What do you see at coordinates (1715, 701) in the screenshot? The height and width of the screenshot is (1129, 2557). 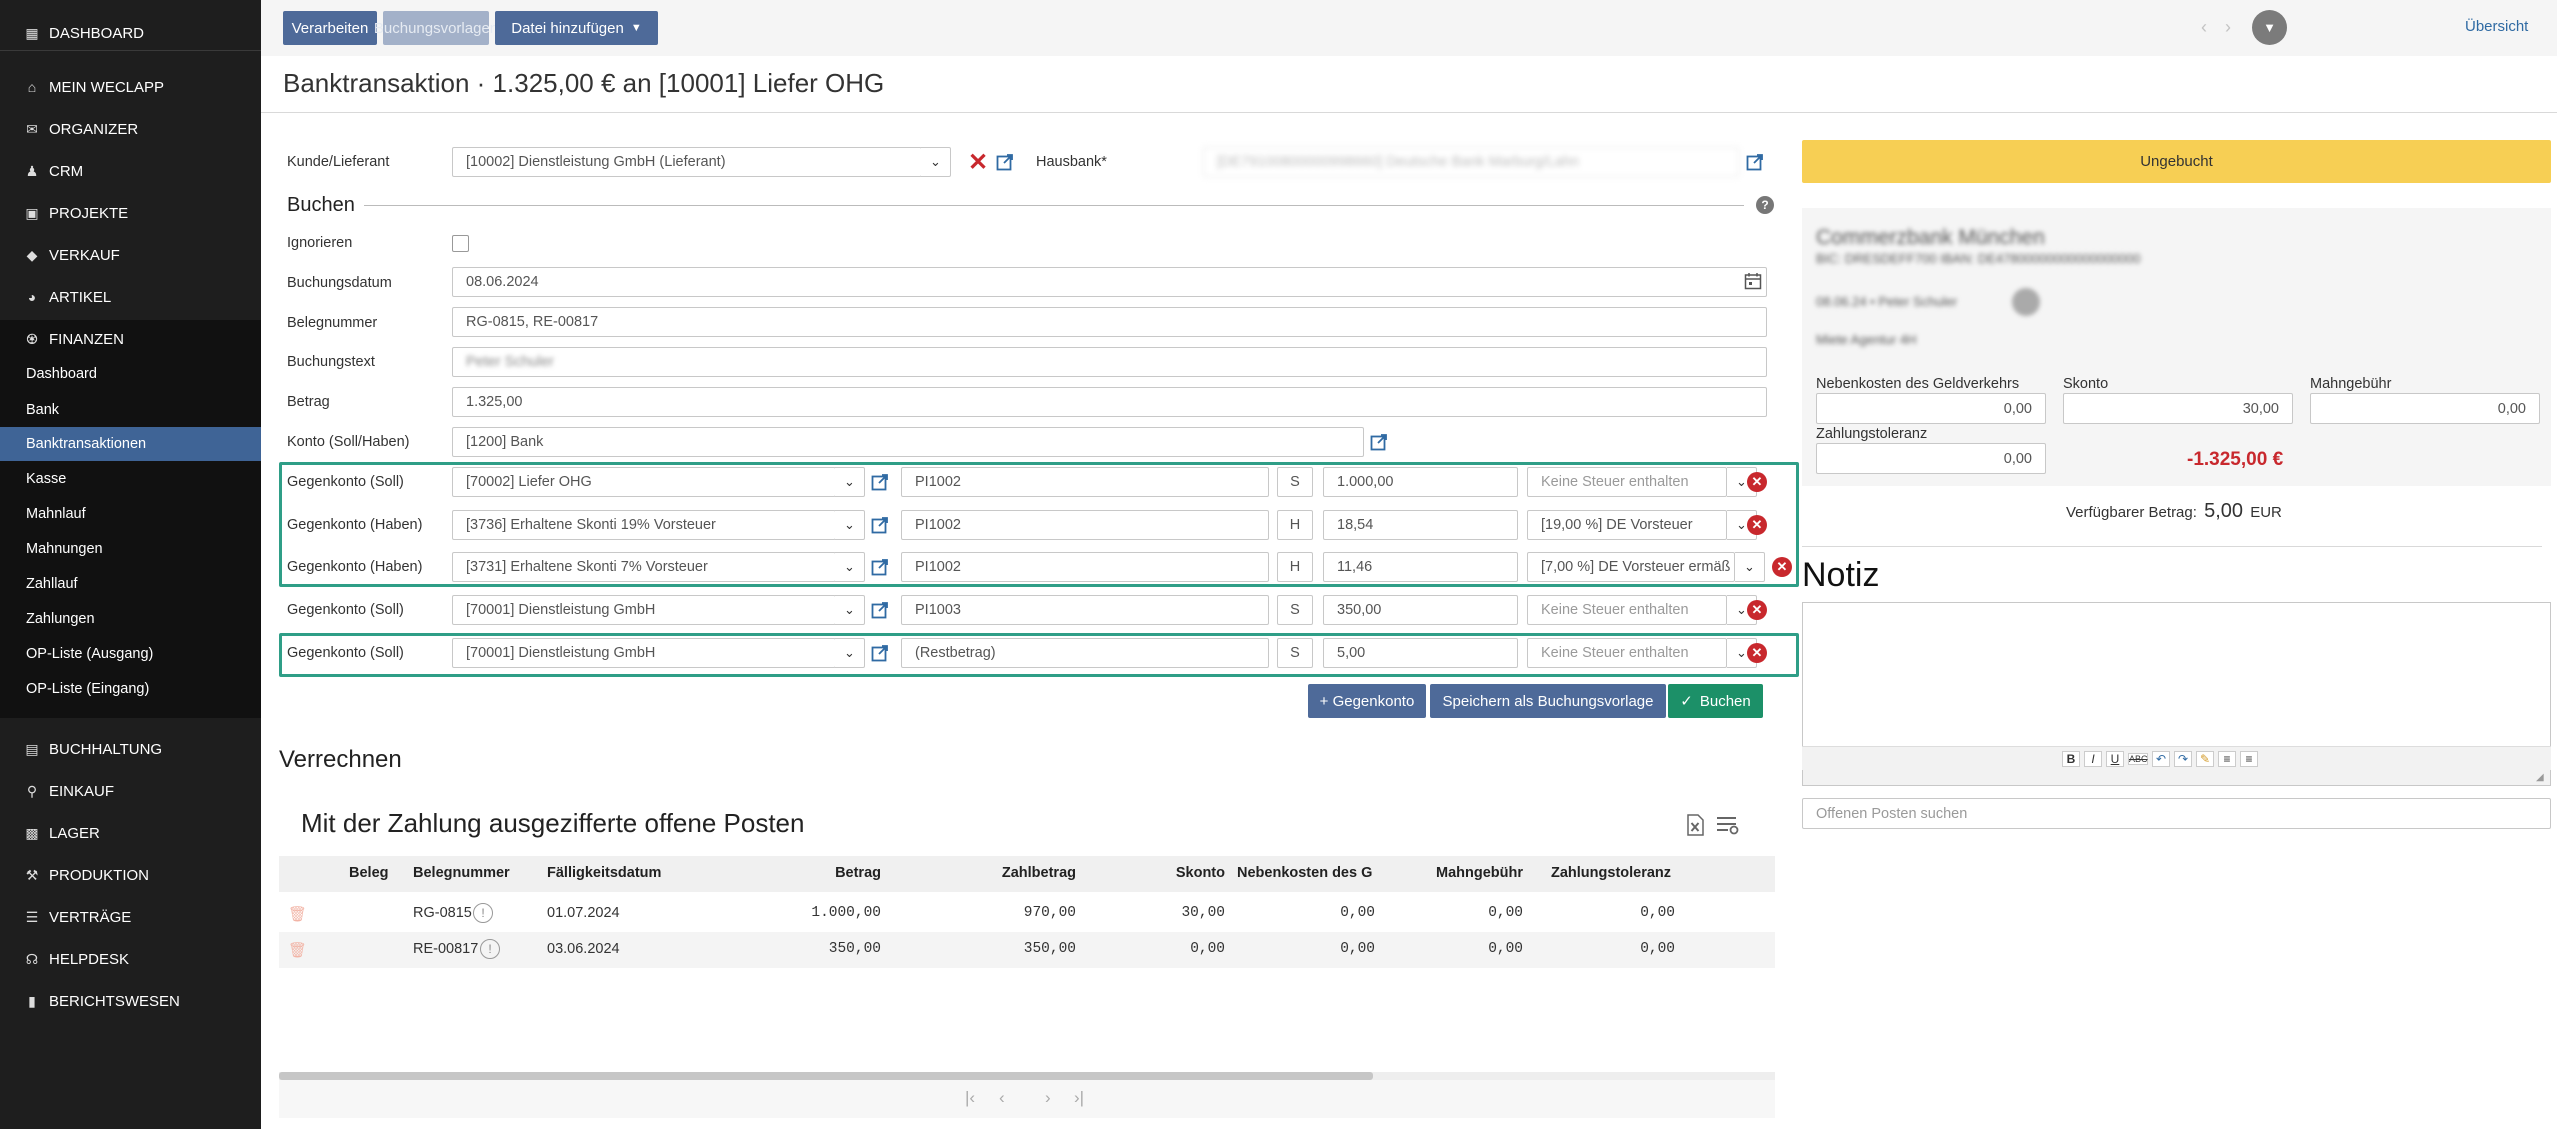 I see `buchen-button: ✓ Buchen` at bounding box center [1715, 701].